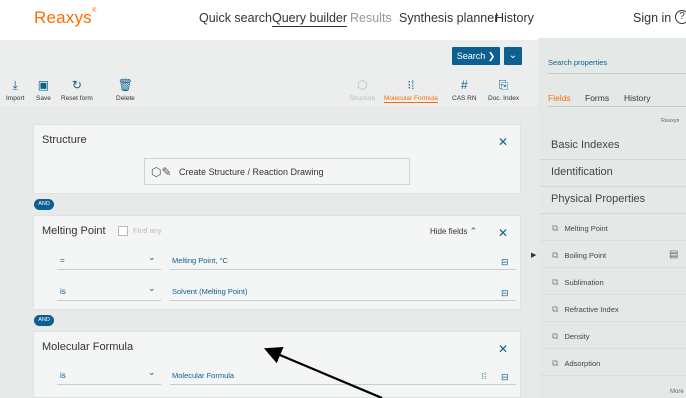  Describe the element at coordinates (637, 98) in the screenshot. I see `tab-history: History` at that location.